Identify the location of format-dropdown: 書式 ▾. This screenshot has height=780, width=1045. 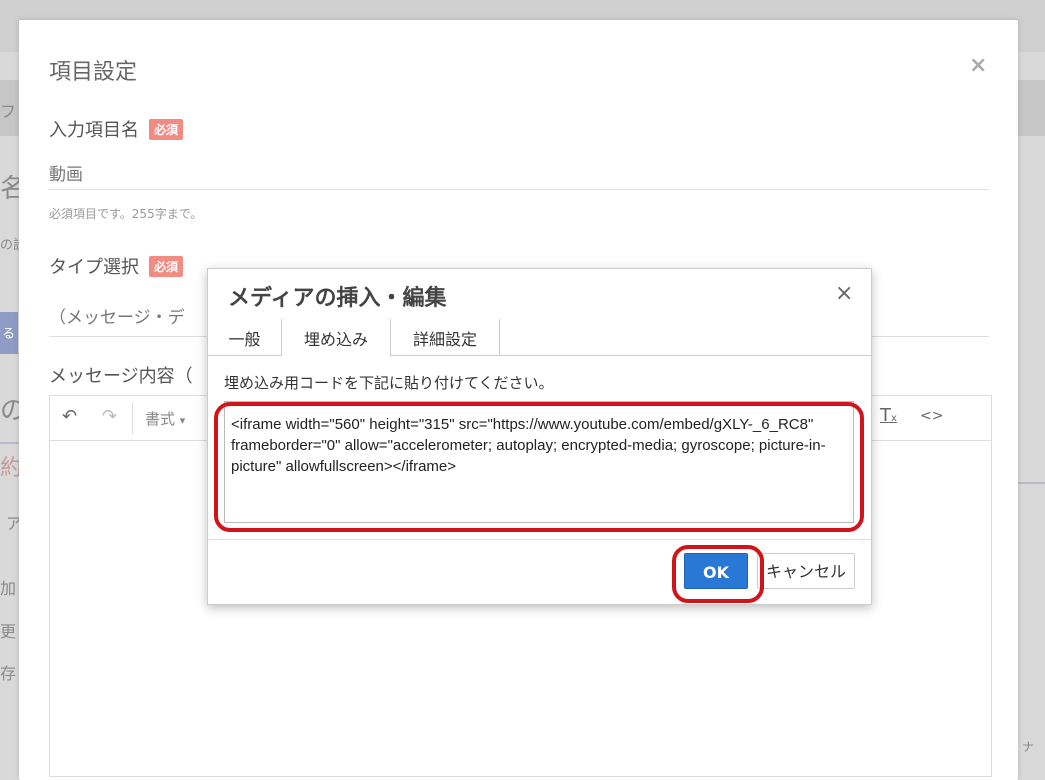
(165, 418).